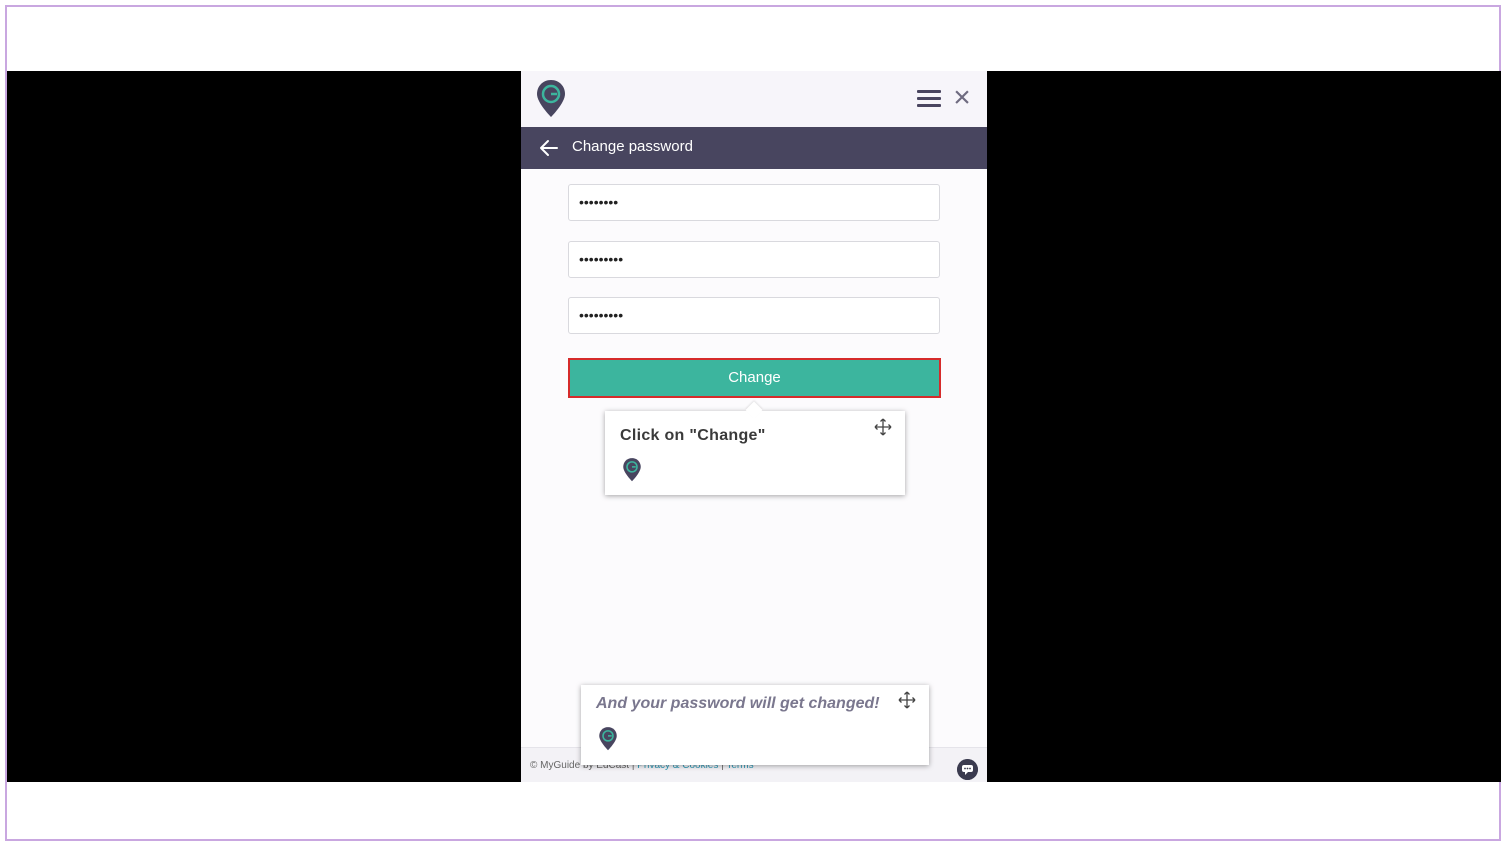  What do you see at coordinates (754, 378) in the screenshot?
I see `change-button: Change` at bounding box center [754, 378].